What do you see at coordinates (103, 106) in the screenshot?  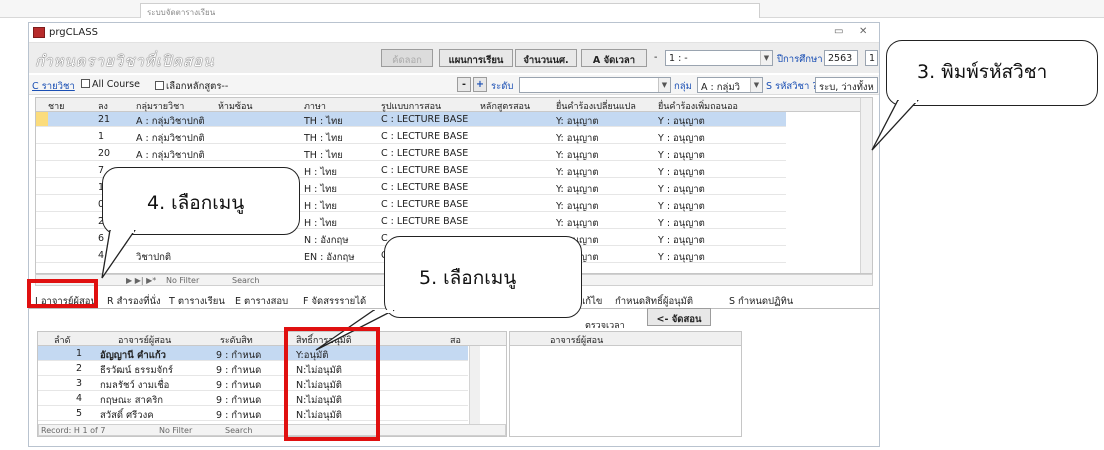 I see `col-header: ลง` at bounding box center [103, 106].